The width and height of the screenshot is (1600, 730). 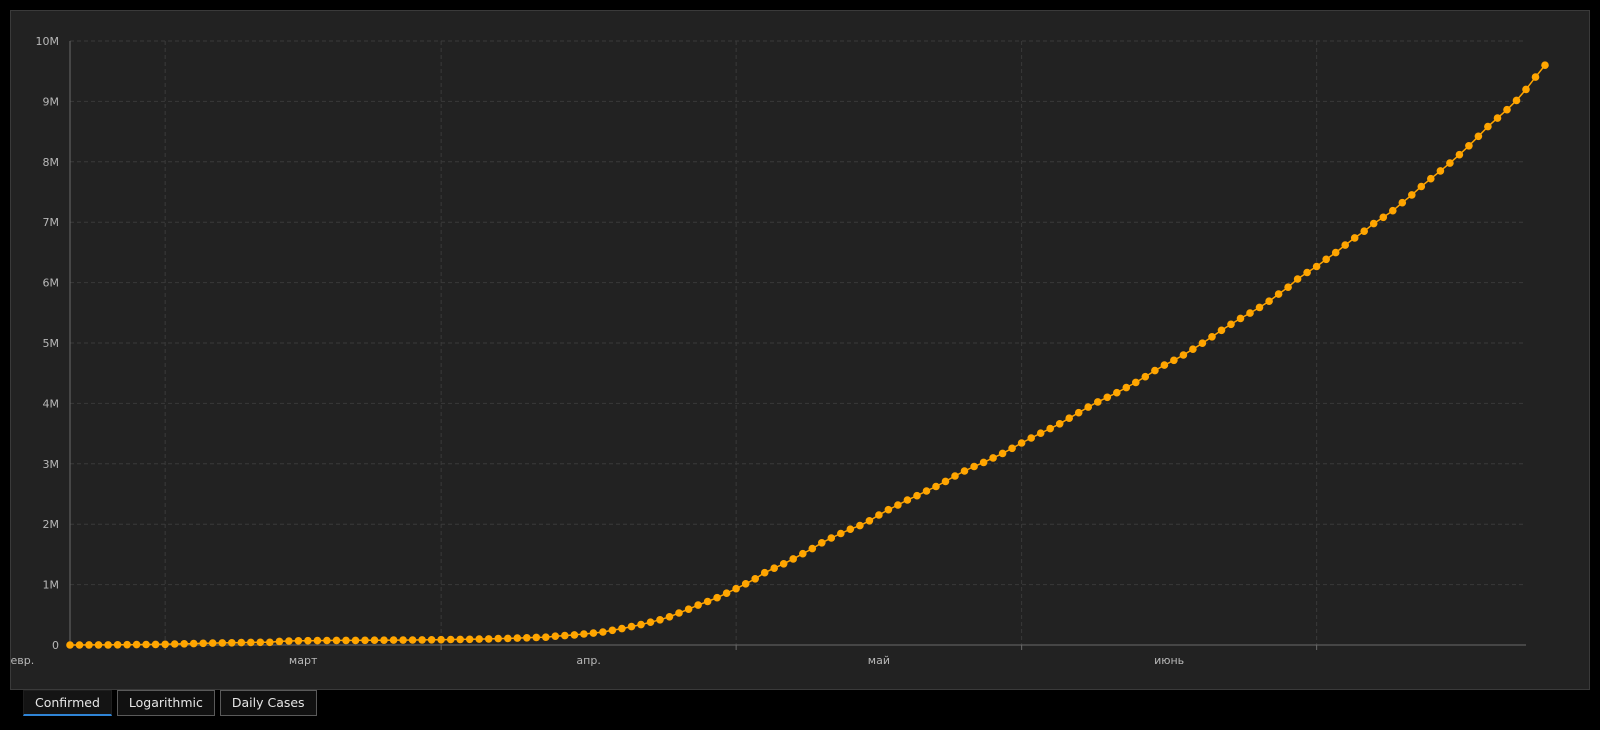 What do you see at coordinates (165, 703) in the screenshot?
I see `tab-logarithmic: Logarithmic` at bounding box center [165, 703].